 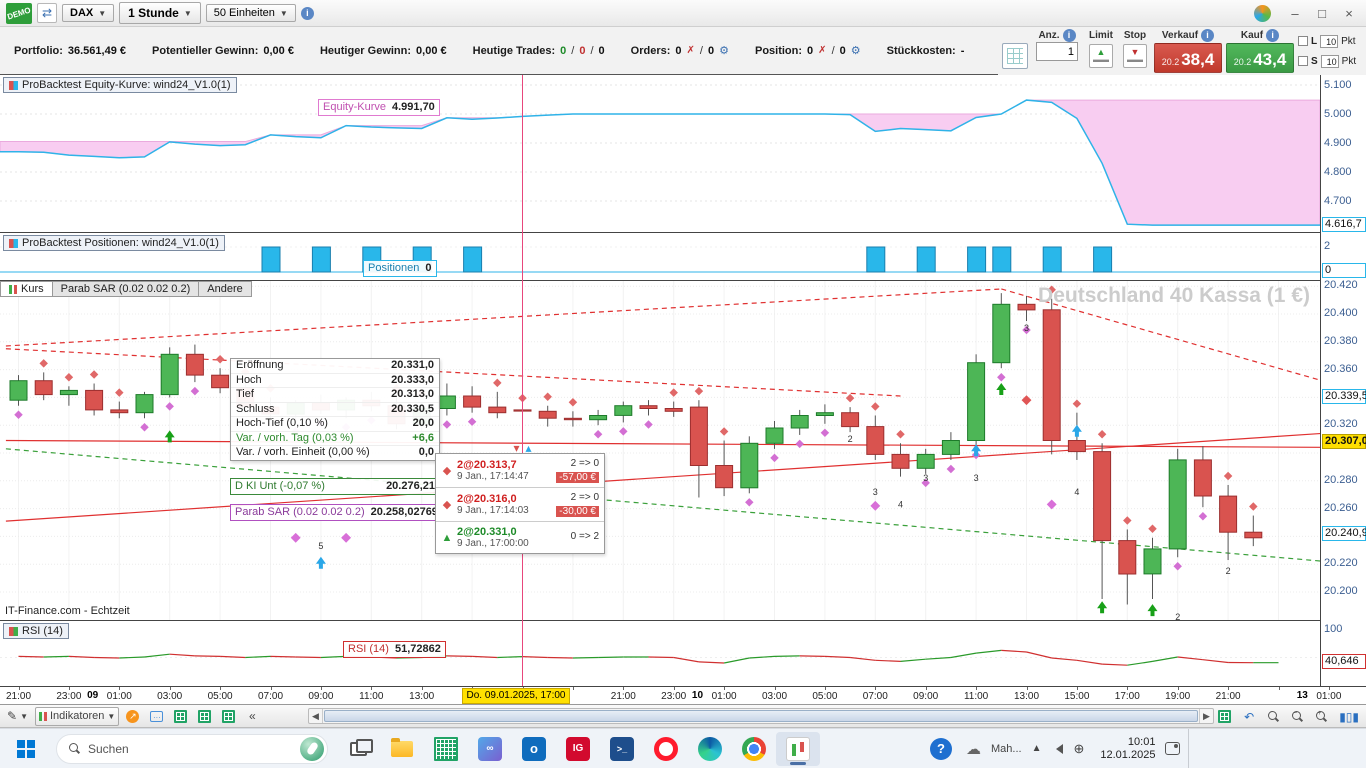 What do you see at coordinates (724, 50) in the screenshot?
I see `orders-settings-icon: ⚙` at bounding box center [724, 50].